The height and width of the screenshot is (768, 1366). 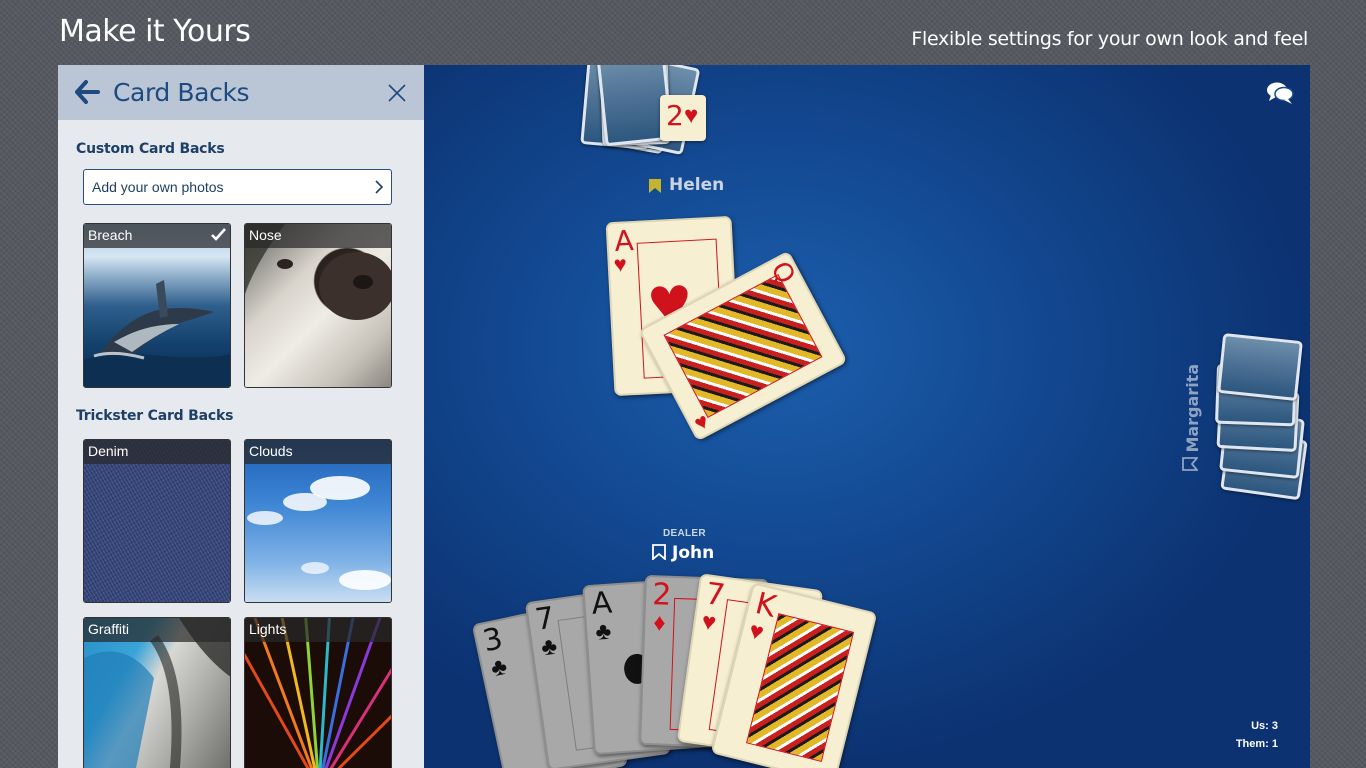 I want to click on card-back-clouds: Clouds, so click(x=318, y=521).